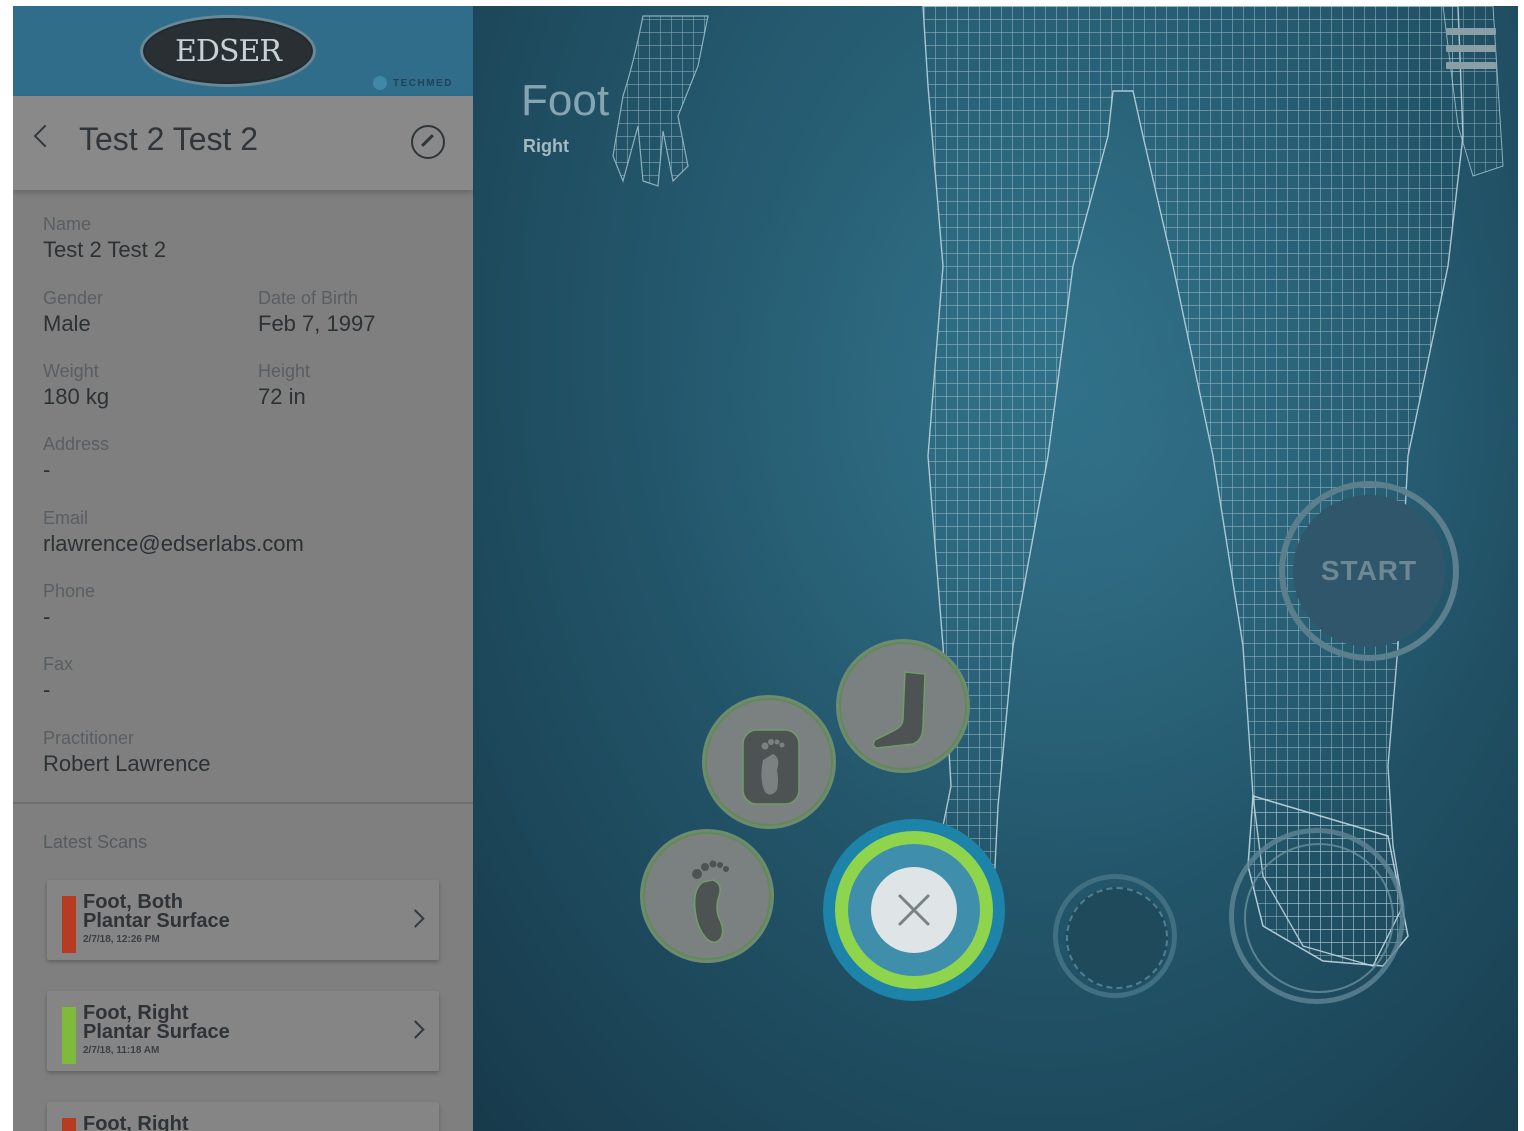  Describe the element at coordinates (1471, 49) in the screenshot. I see `hamburger-menu-icon` at that location.